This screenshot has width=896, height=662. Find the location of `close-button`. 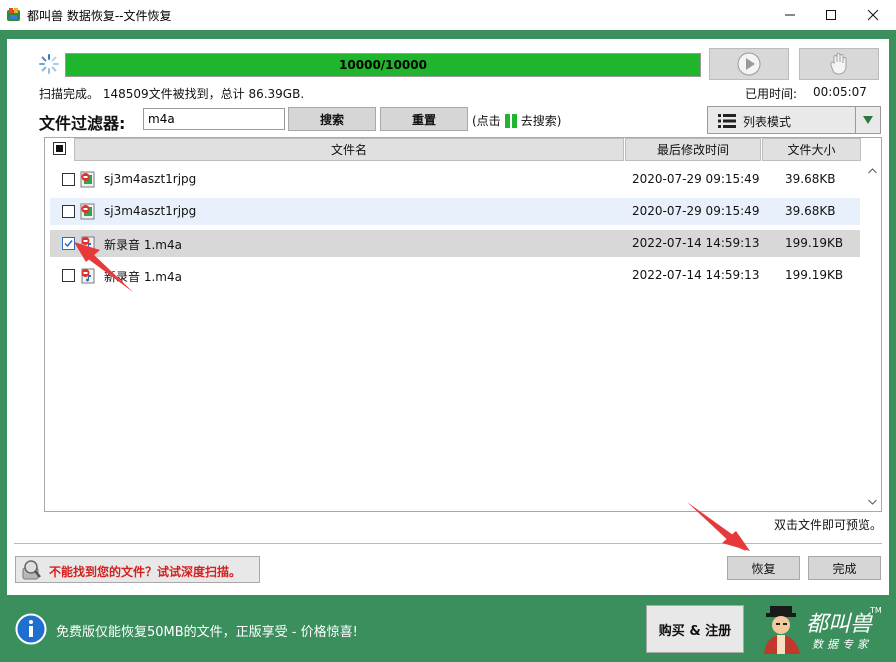

close-button is located at coordinates (873, 15).